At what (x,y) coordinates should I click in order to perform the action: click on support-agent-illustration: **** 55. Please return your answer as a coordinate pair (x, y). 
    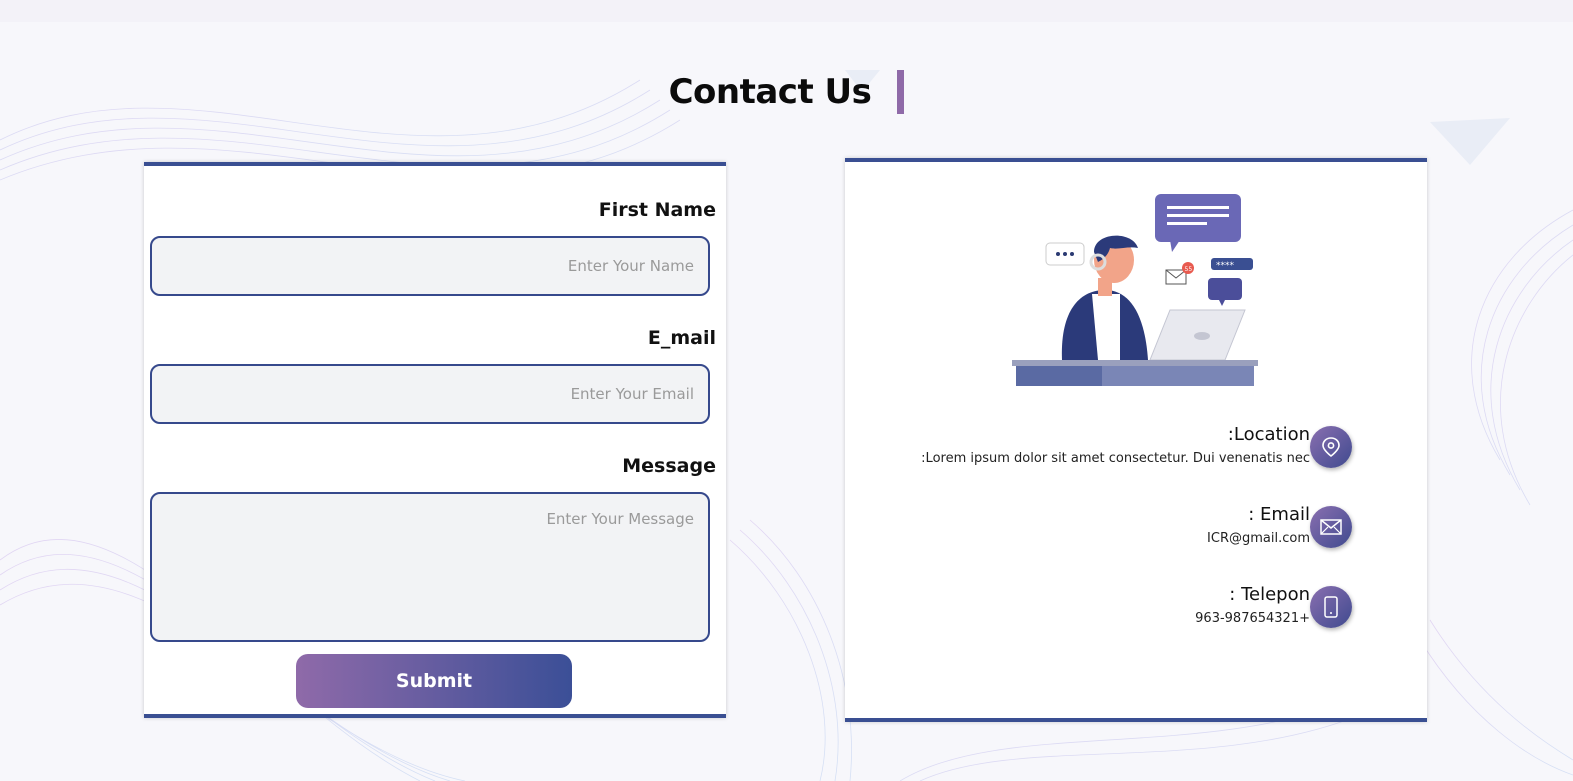
    Looking at the image, I should click on (1135, 290).